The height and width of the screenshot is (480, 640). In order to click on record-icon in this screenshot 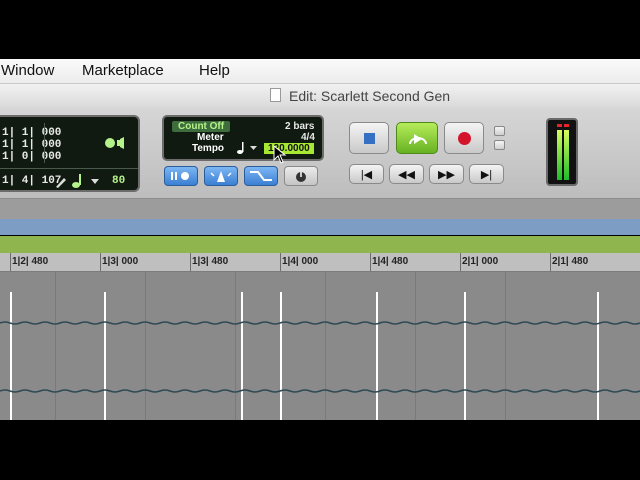, I will do `click(464, 138)`.